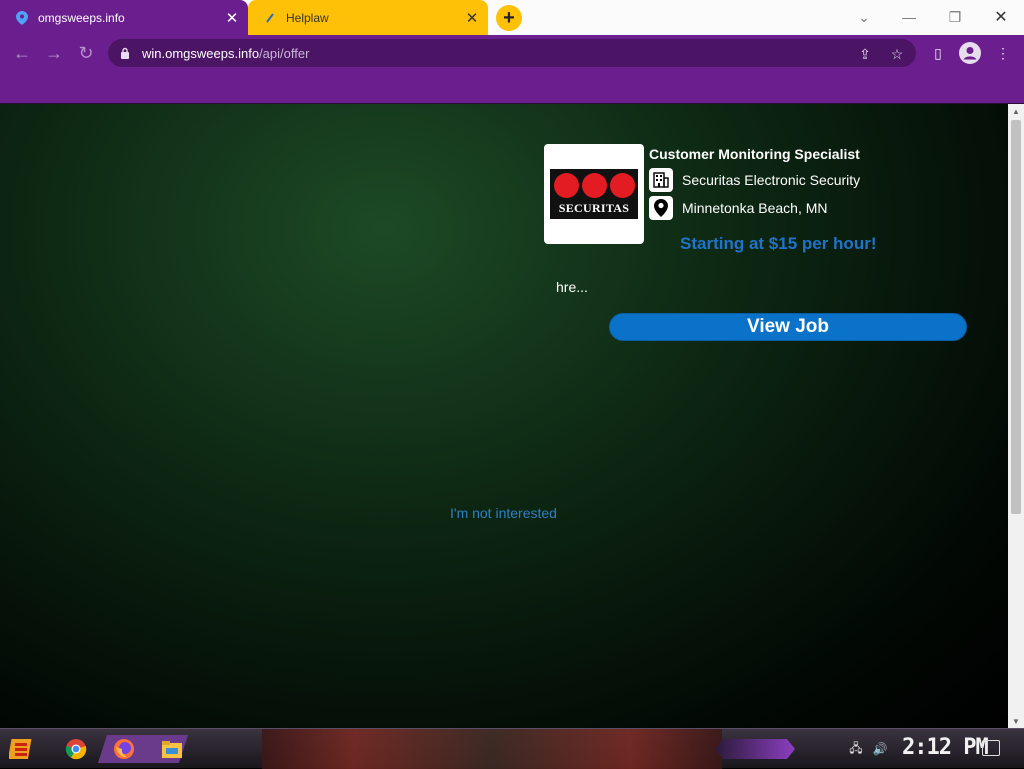 This screenshot has height=769, width=1024. What do you see at coordinates (909, 17) in the screenshot?
I see `minimize-button: —` at bounding box center [909, 17].